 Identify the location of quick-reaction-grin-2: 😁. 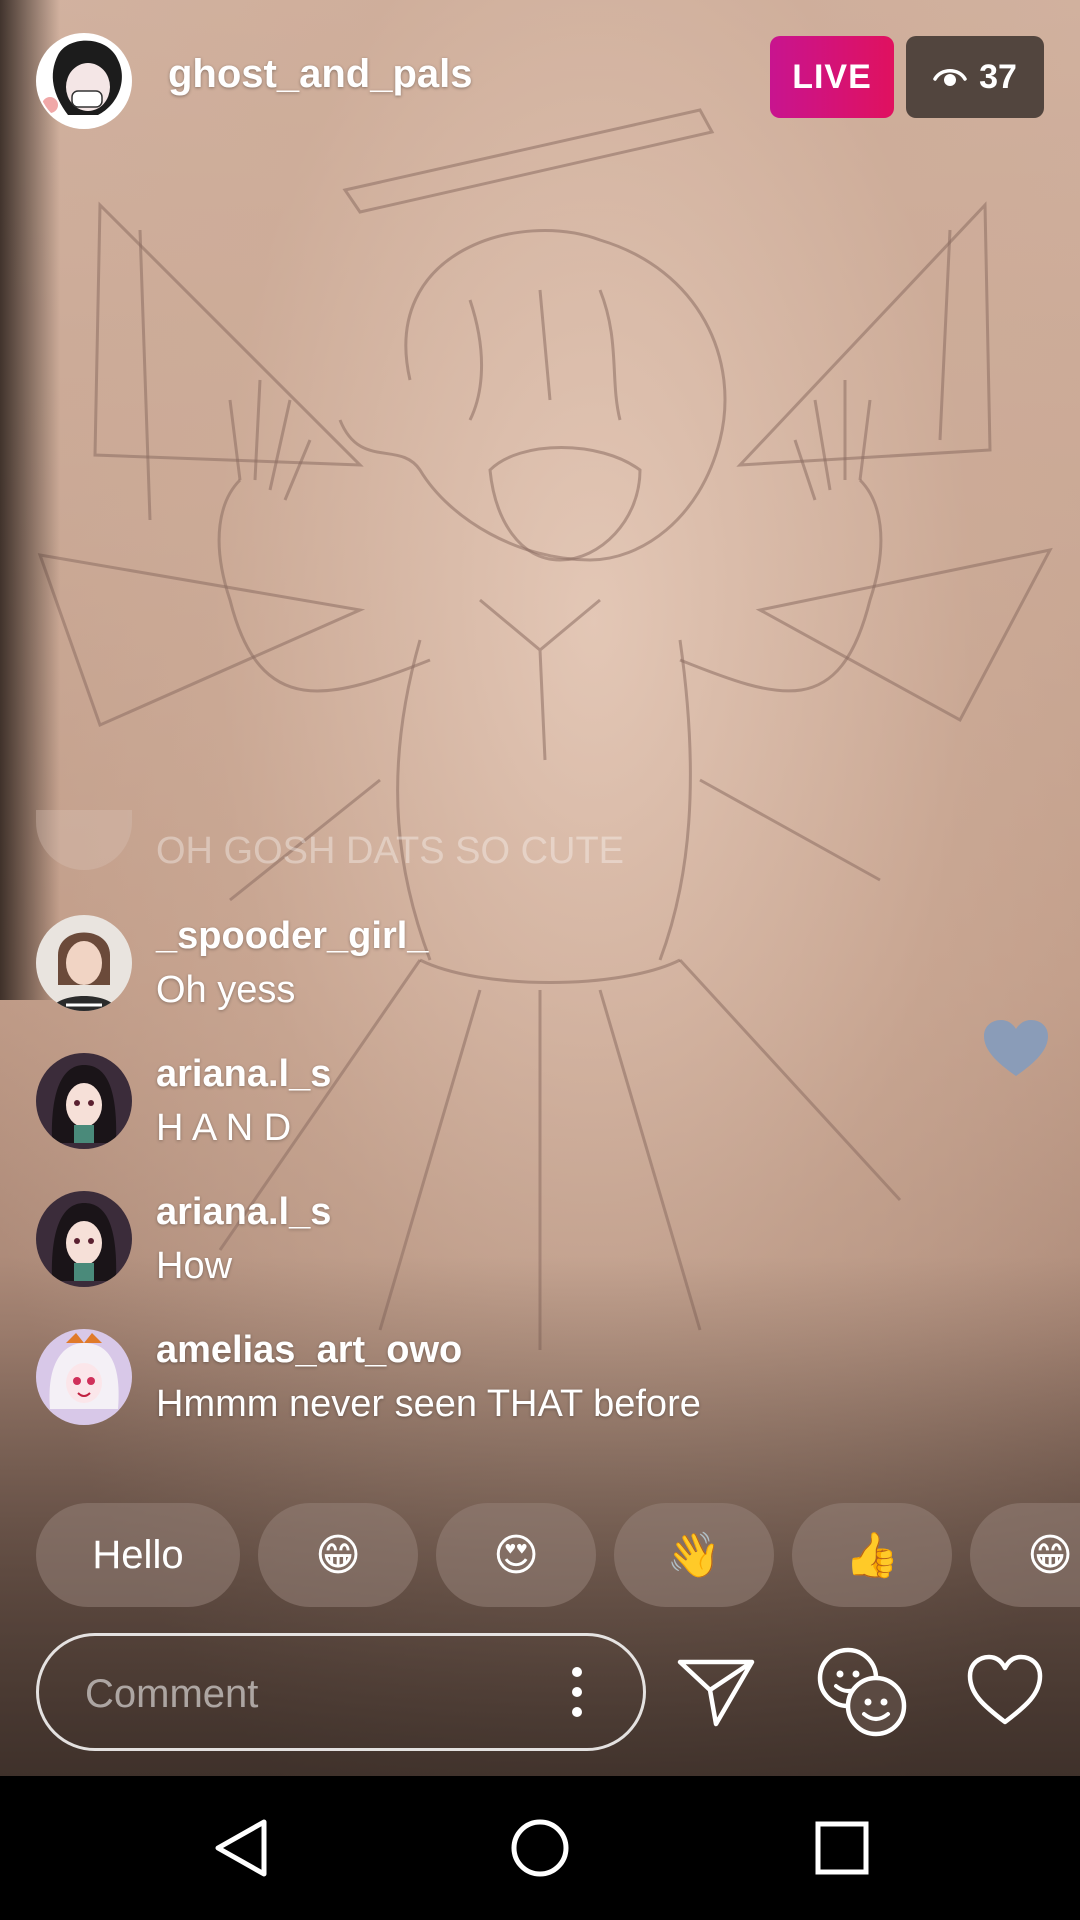
(1025, 1555).